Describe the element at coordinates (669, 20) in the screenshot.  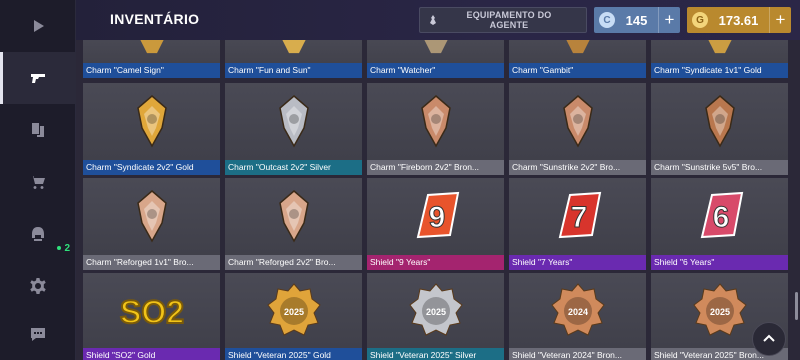
I see `add-currency-blue-button: +` at that location.